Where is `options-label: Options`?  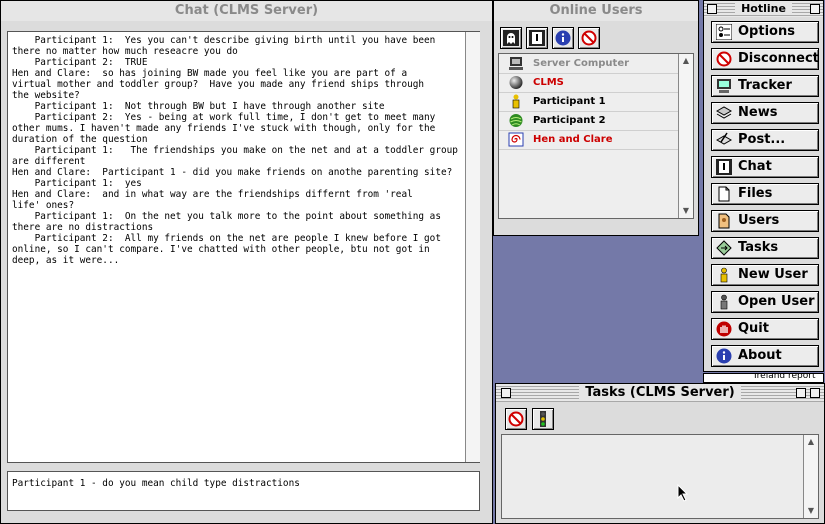
options-label: Options is located at coordinates (766, 31).